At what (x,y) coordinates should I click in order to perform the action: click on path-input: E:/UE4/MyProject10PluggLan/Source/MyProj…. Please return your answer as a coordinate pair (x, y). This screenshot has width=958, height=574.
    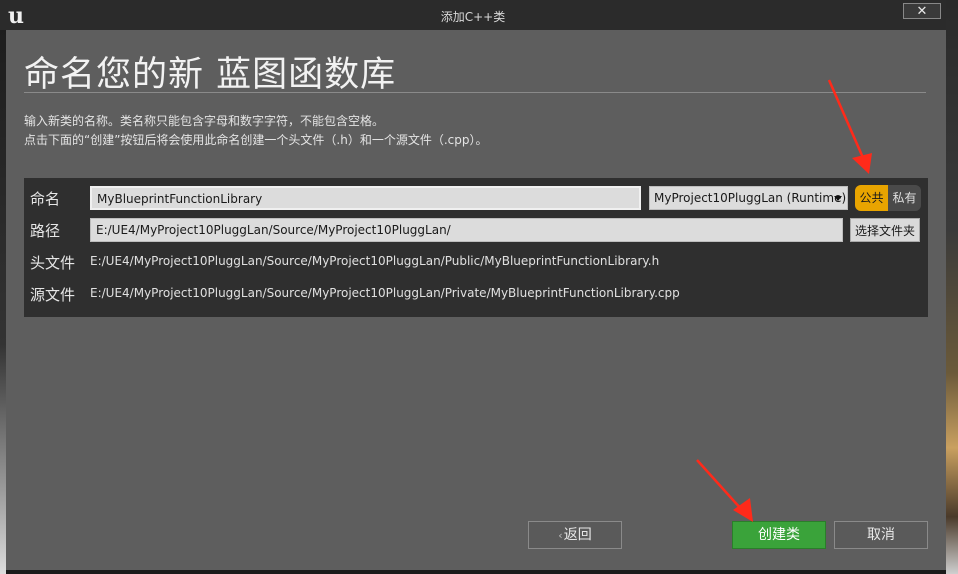
    Looking at the image, I should click on (466, 230).